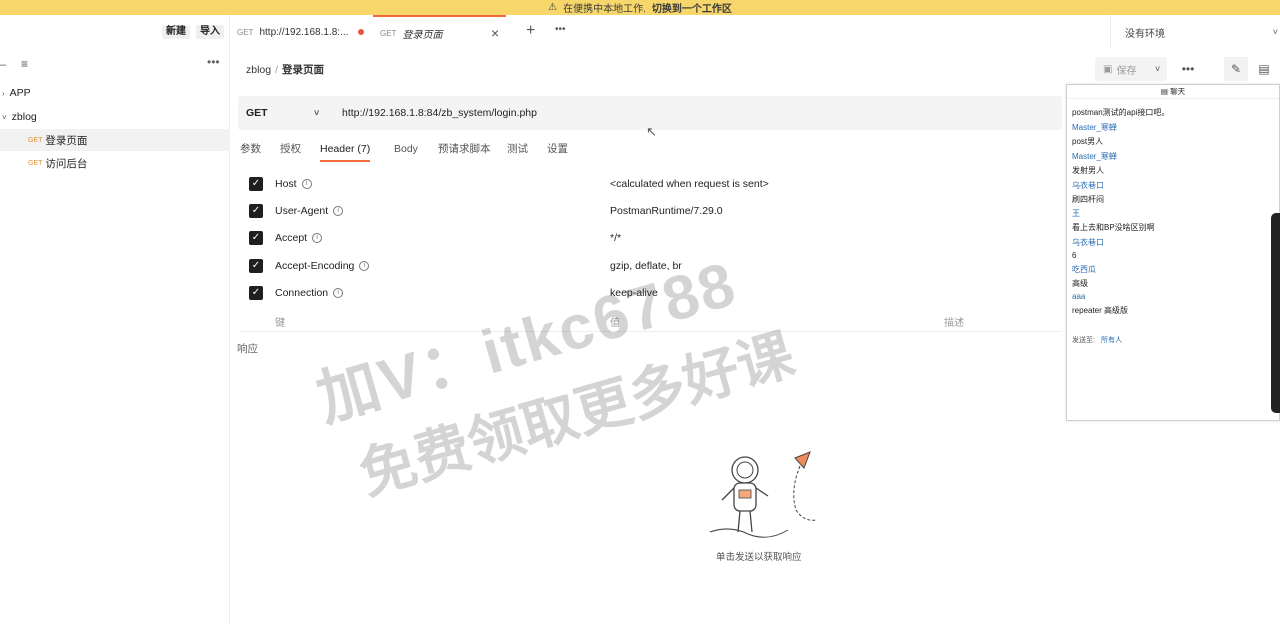 This screenshot has width=1280, height=624. Describe the element at coordinates (1083, 340) in the screenshot. I see `send-to-label: 发送至:` at that location.